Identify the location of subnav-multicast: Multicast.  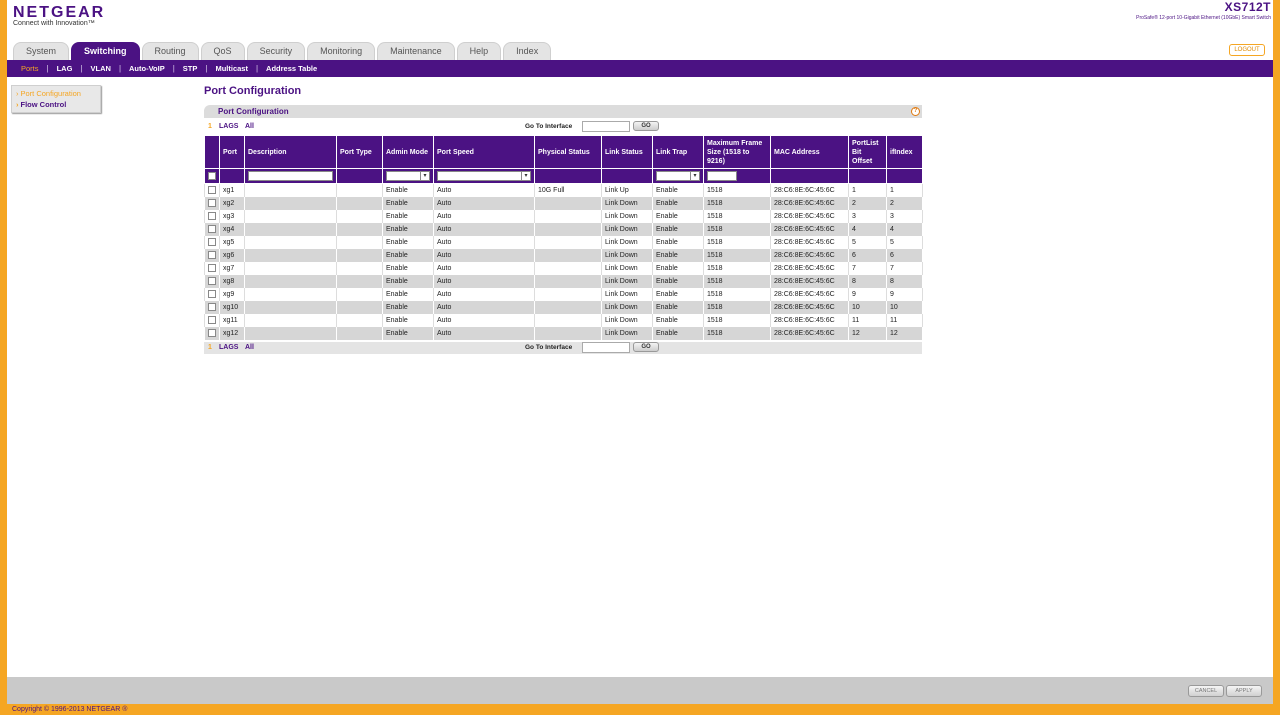
(231, 68).